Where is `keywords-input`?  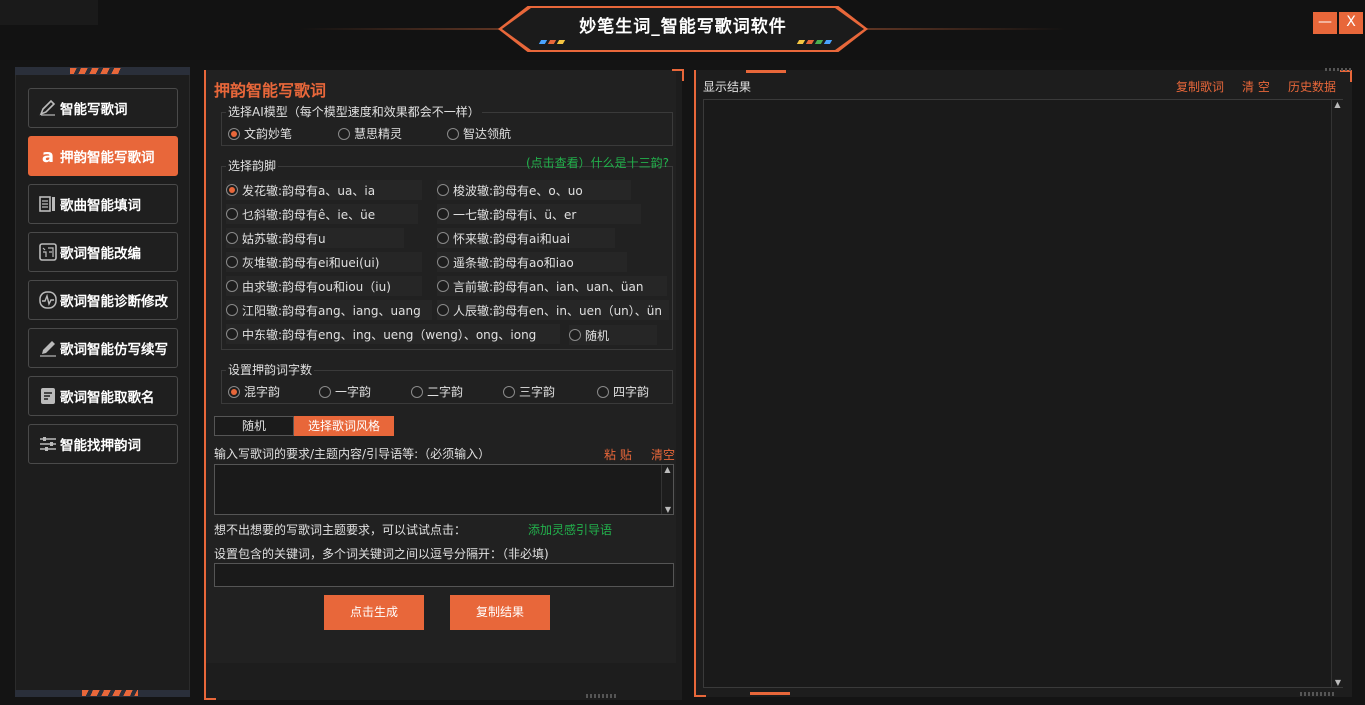
keywords-input is located at coordinates (444, 575).